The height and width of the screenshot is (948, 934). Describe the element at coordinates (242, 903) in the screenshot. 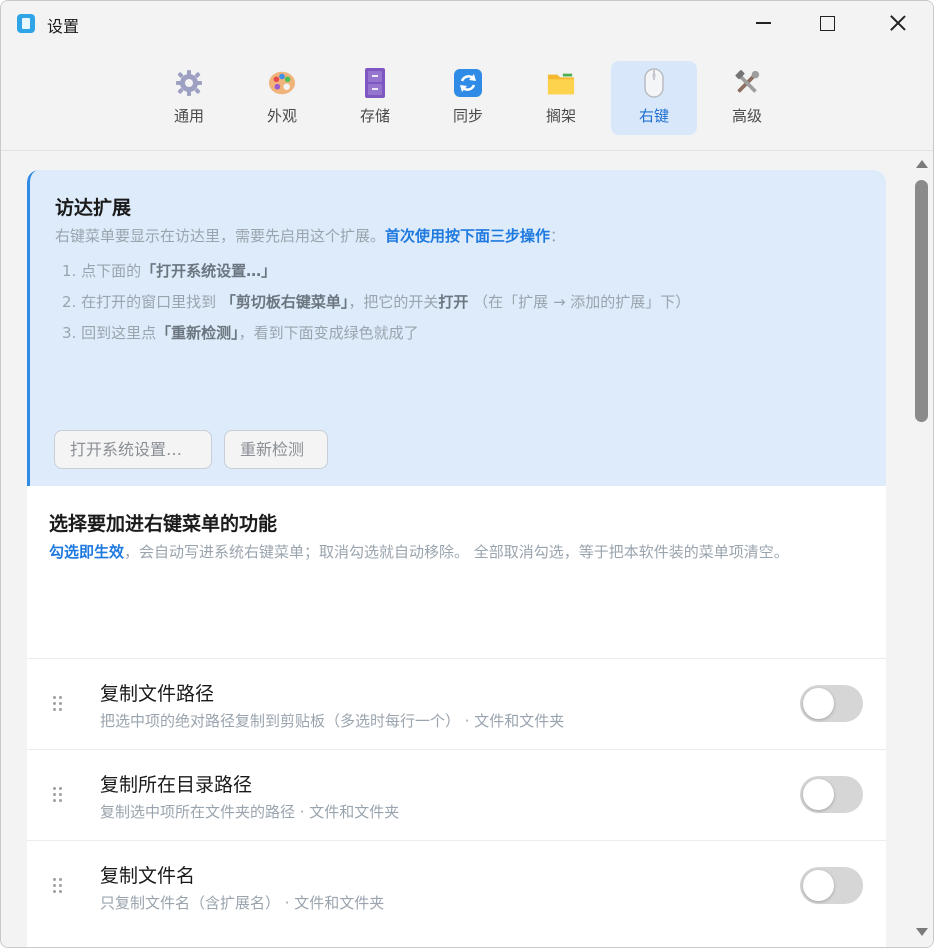

I see `feature-desc: 只复制文件名（含扩展名） · 文件和文件夹` at that location.